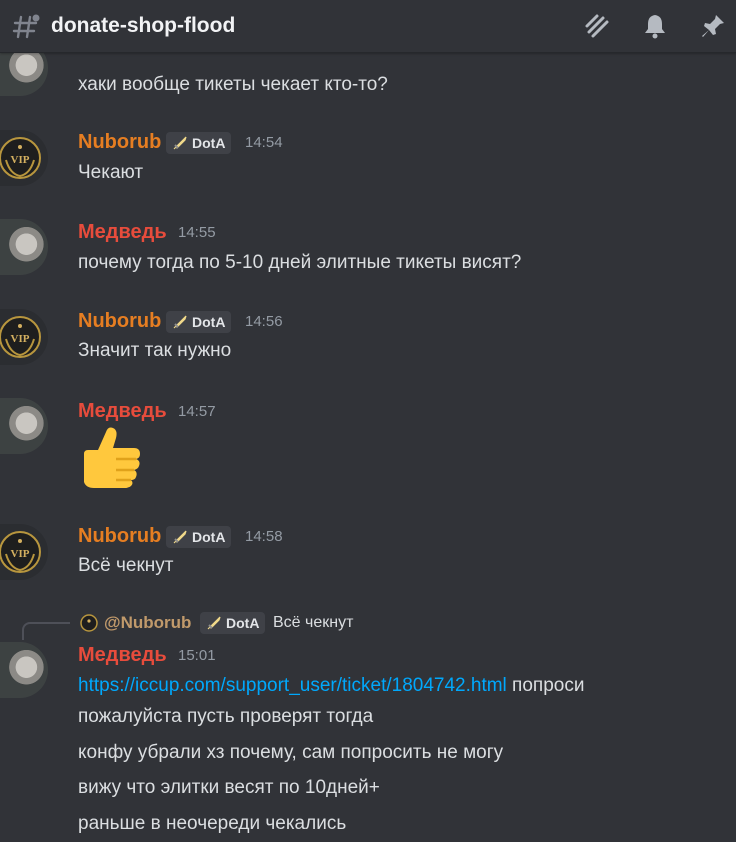 This screenshot has height=842, width=736. Describe the element at coordinates (226, 716) in the screenshot. I see `message-line: пожалуйста пусть проверят тогда` at that location.